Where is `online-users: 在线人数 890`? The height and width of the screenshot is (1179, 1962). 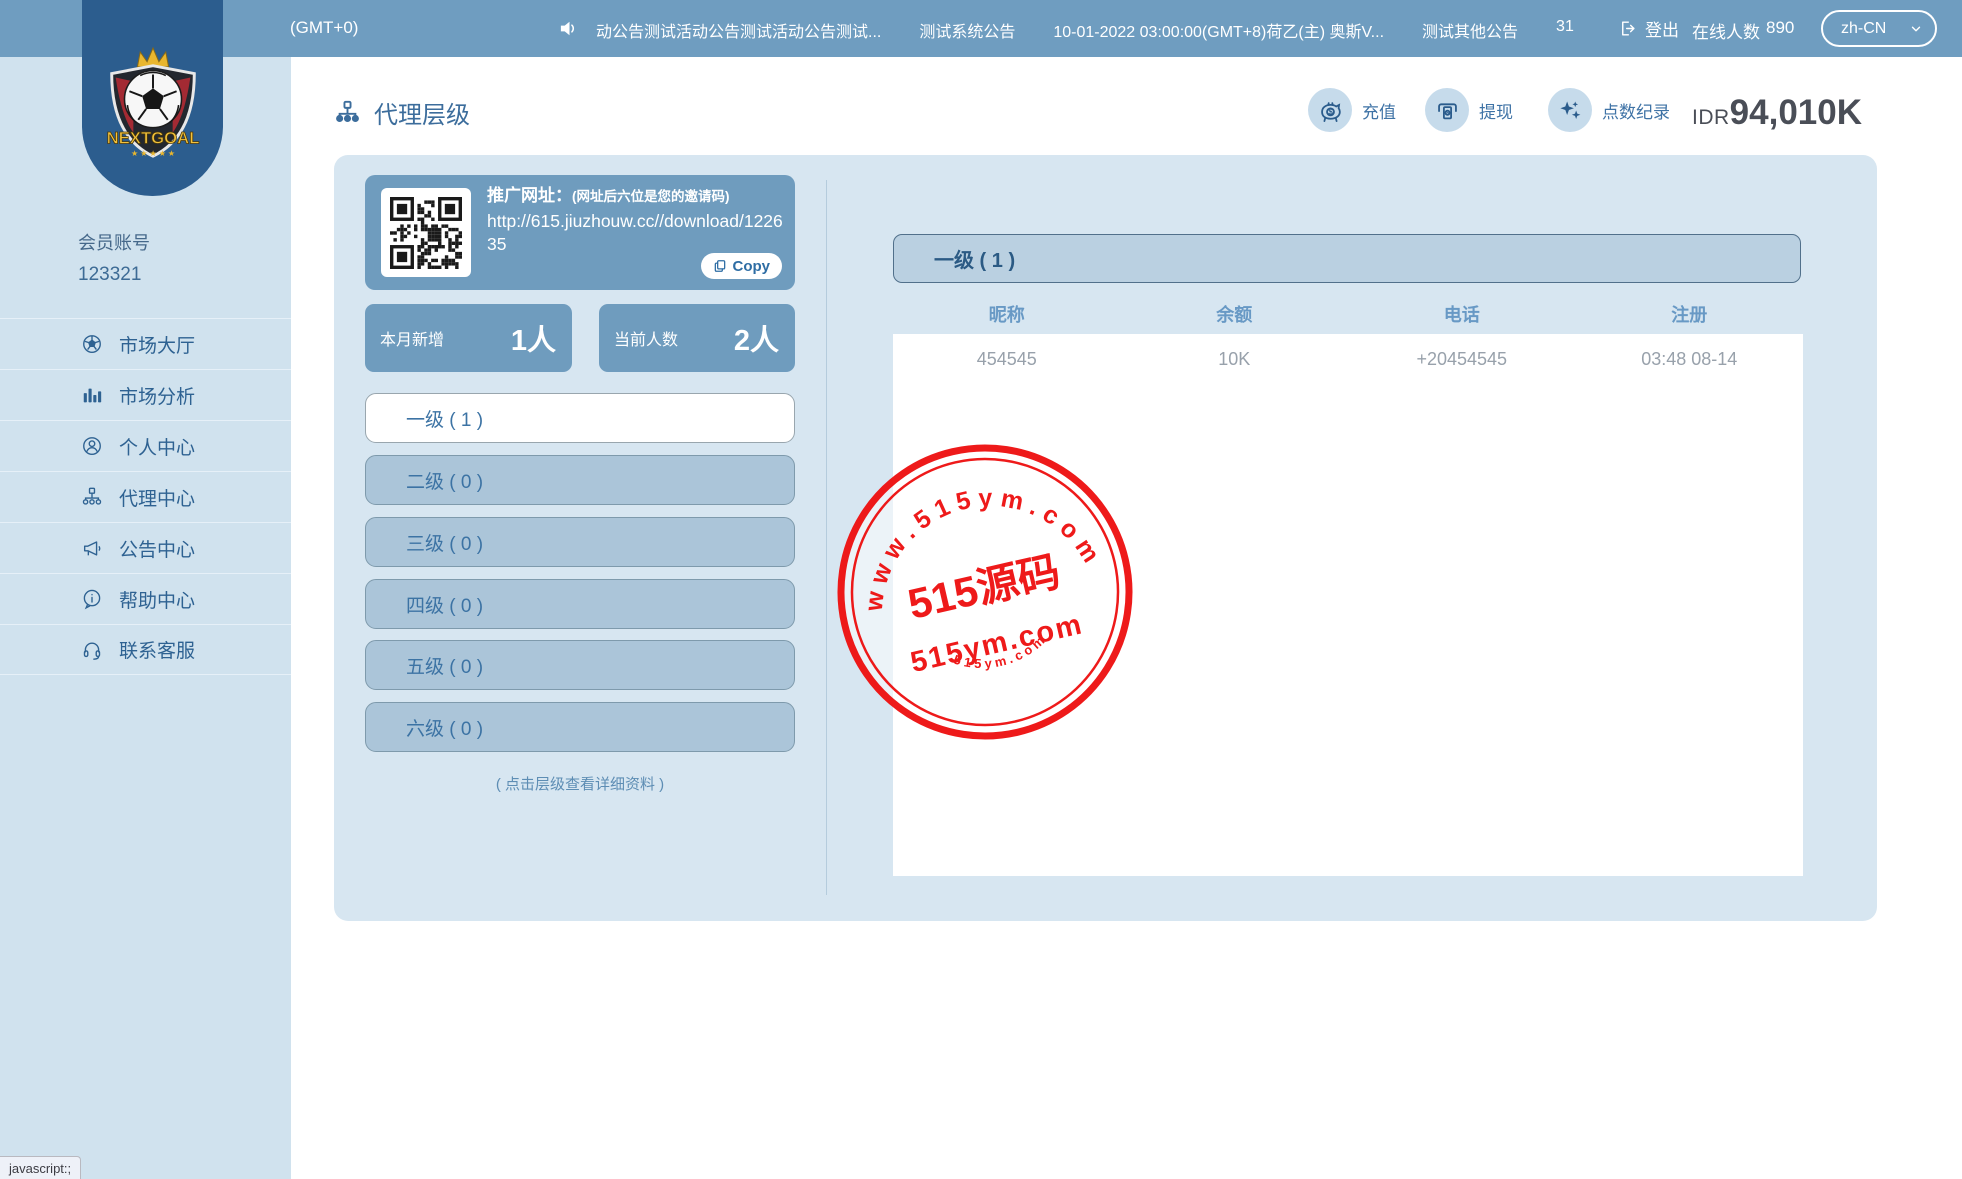
online-users: 在线人数 890 is located at coordinates (1743, 30).